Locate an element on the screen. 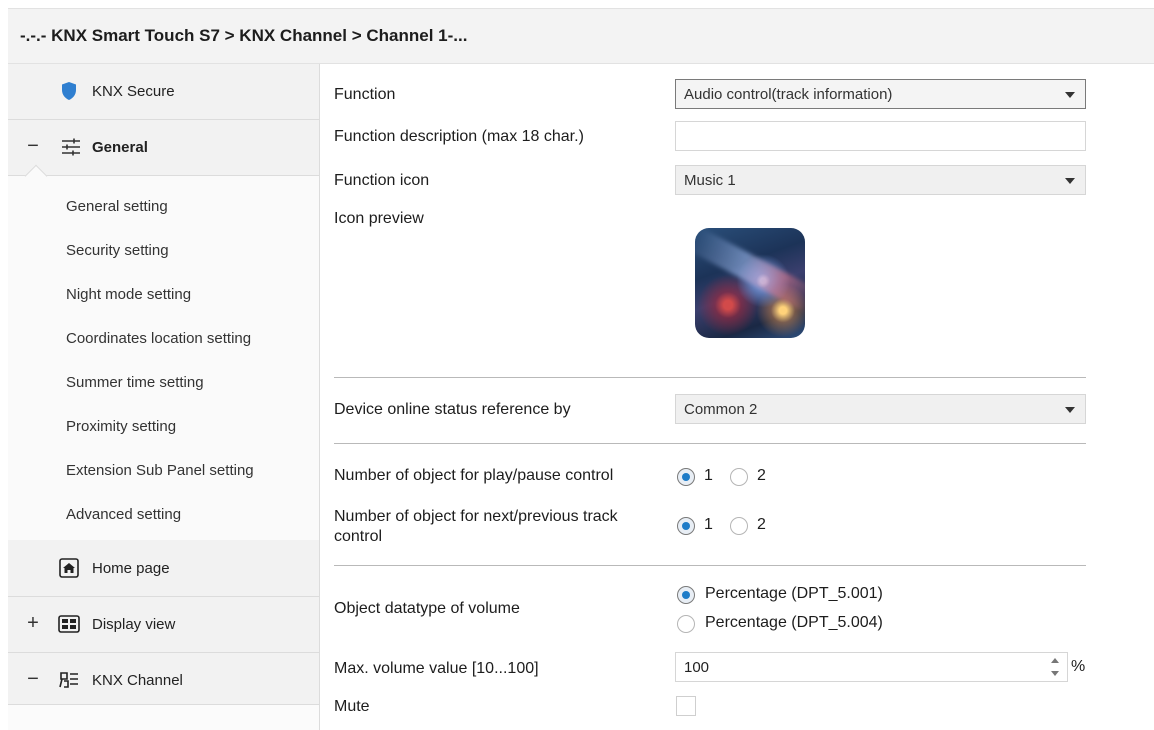  sidebar-subitem-summer-time-setting: Summer time setting is located at coordinates (135, 382).